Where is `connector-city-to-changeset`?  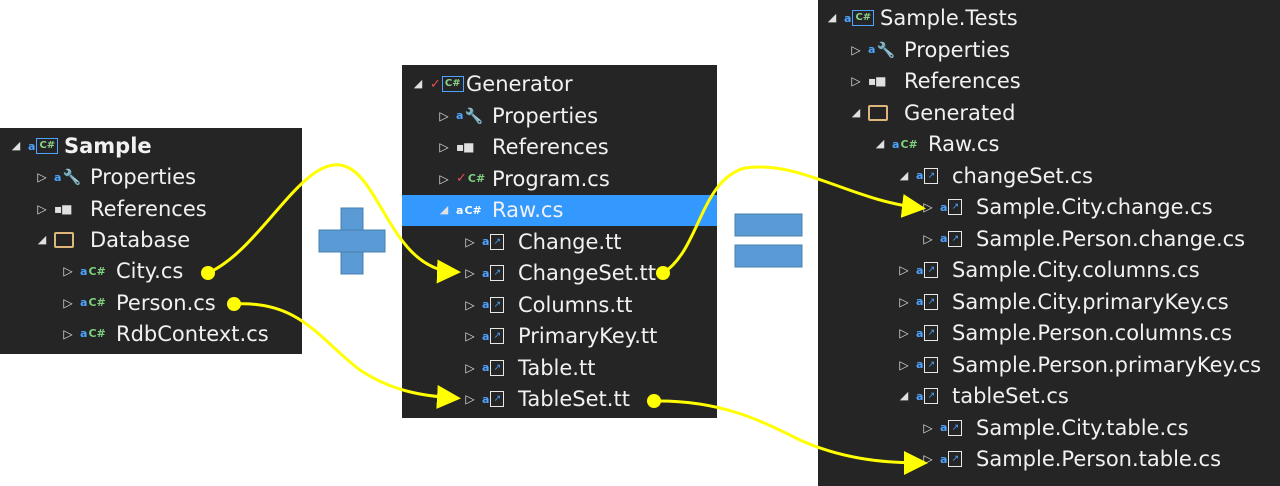 connector-city-to-changeset is located at coordinates (331, 223).